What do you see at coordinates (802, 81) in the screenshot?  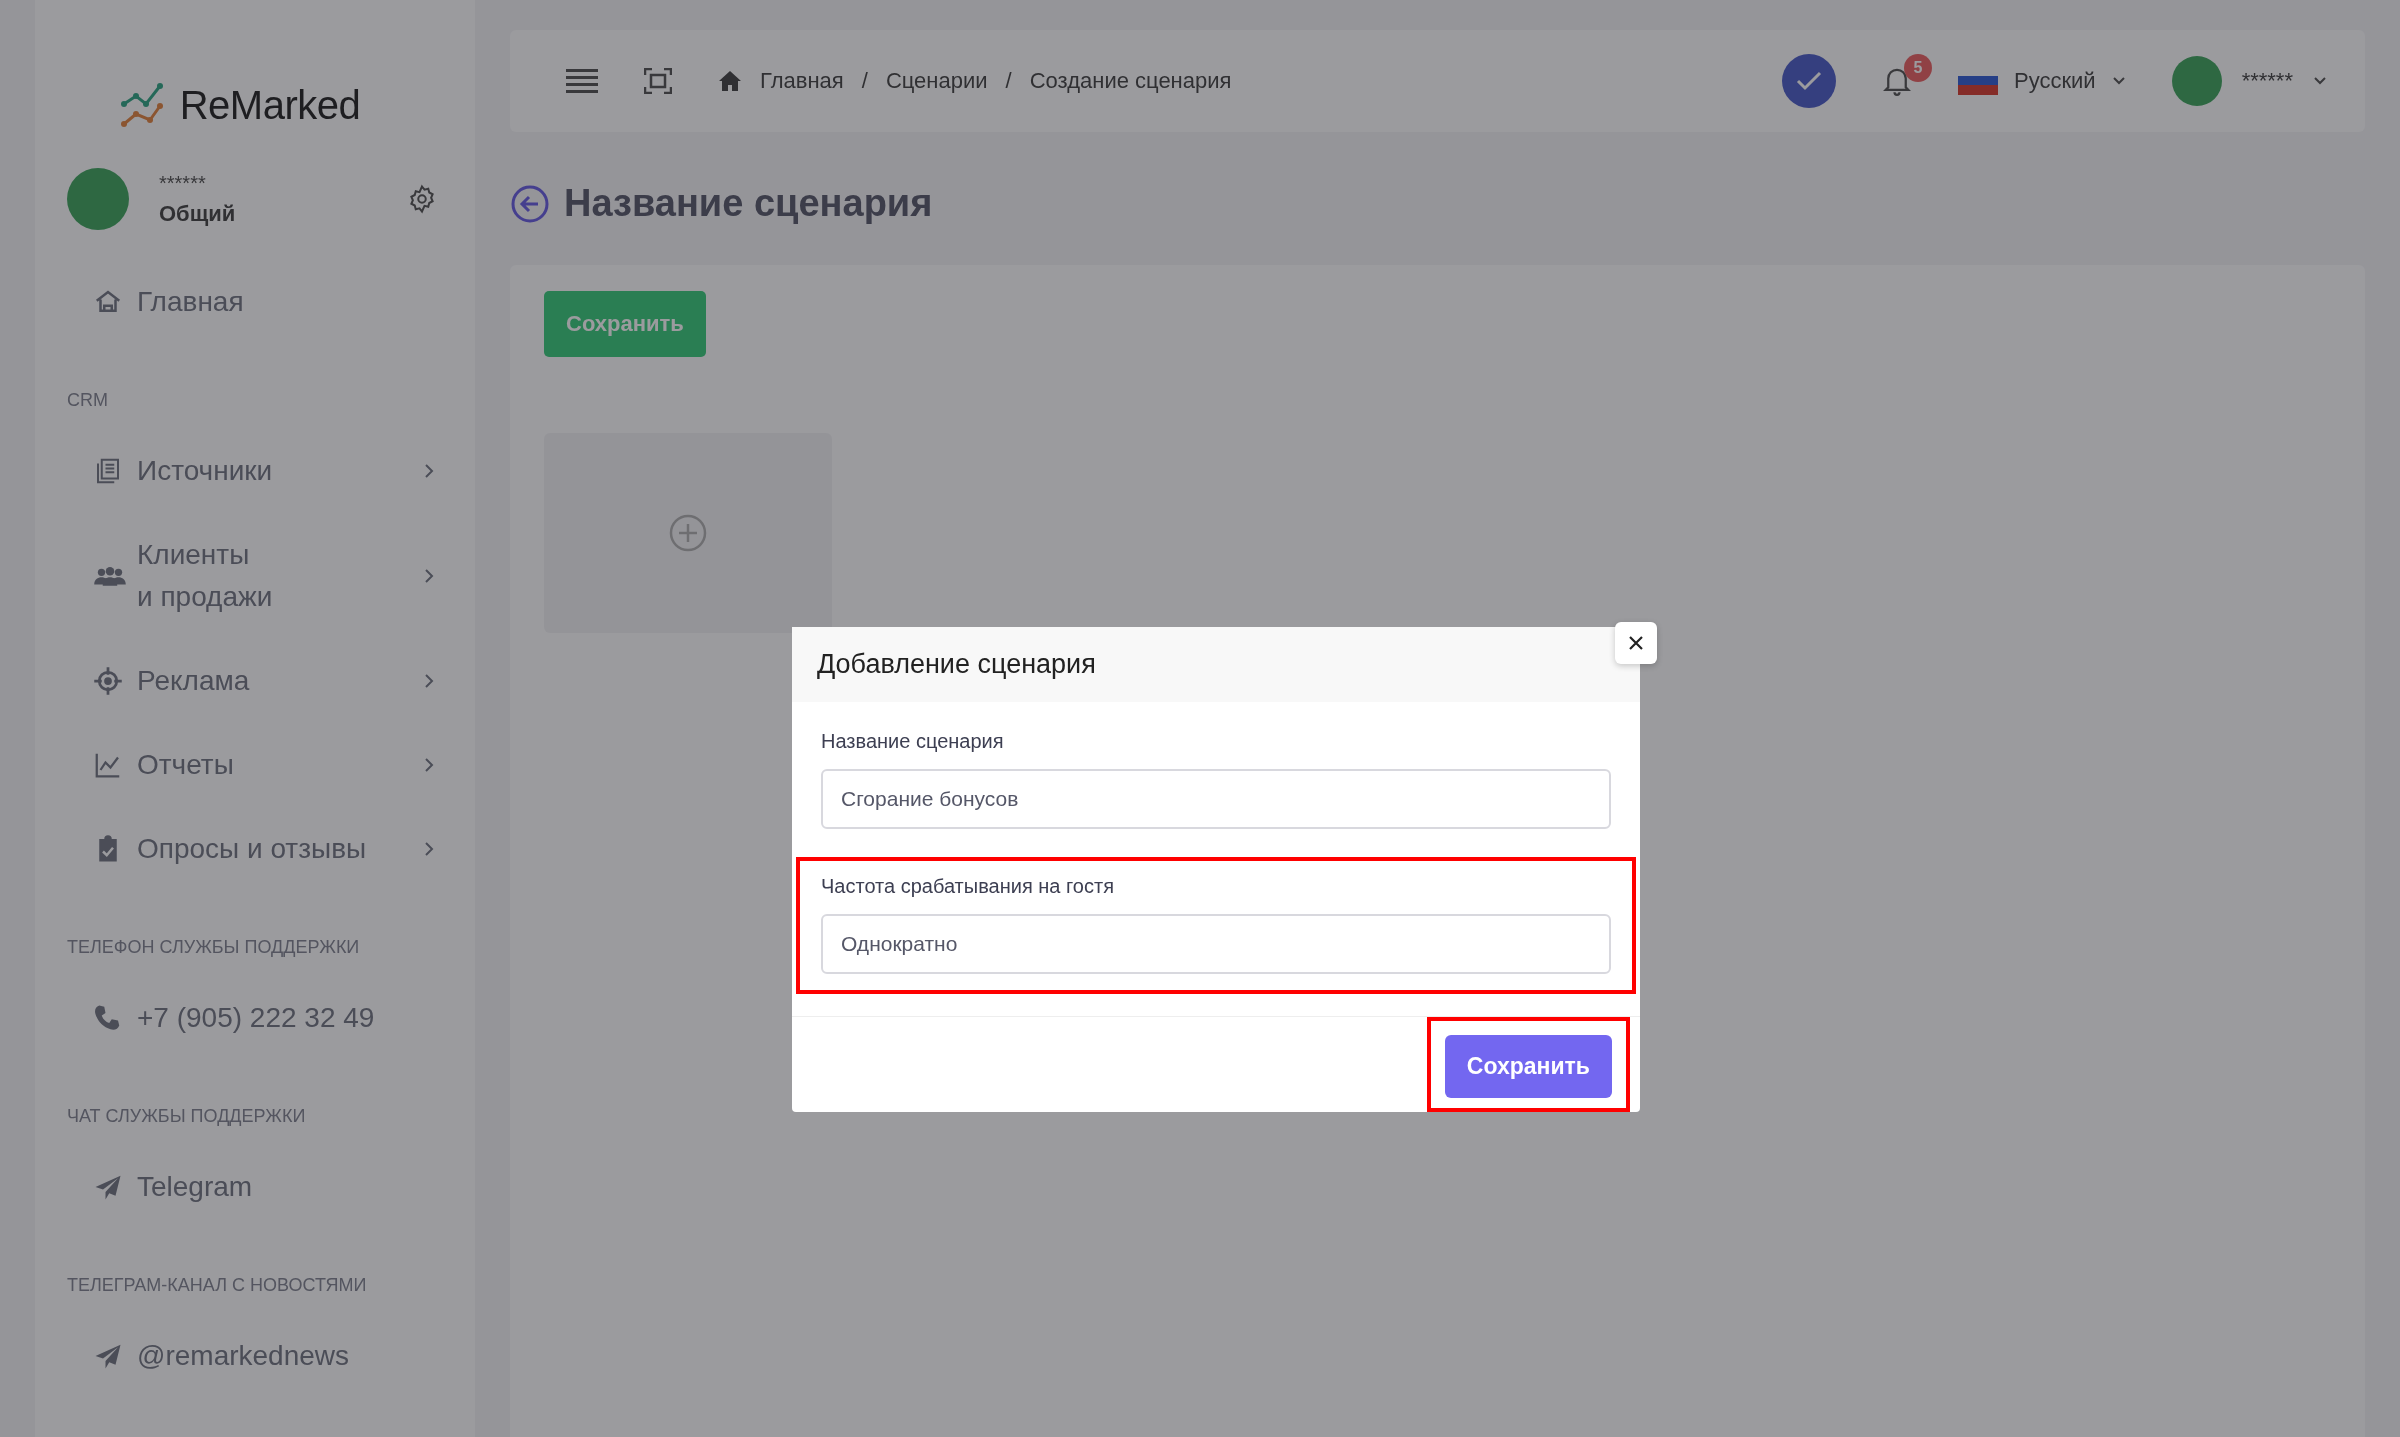 I see `breadcrumb-link: Главная` at bounding box center [802, 81].